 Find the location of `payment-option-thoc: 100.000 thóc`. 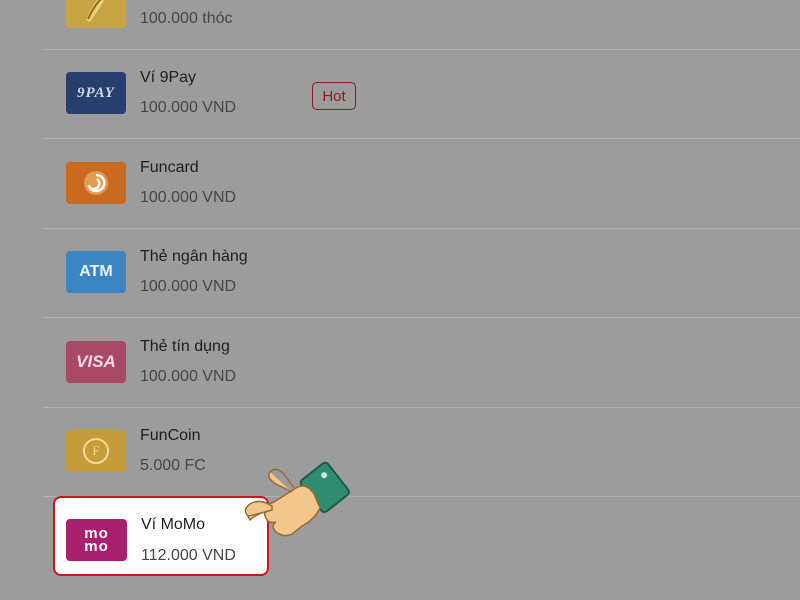

payment-option-thoc: 100.000 thóc is located at coordinates (422, 25).